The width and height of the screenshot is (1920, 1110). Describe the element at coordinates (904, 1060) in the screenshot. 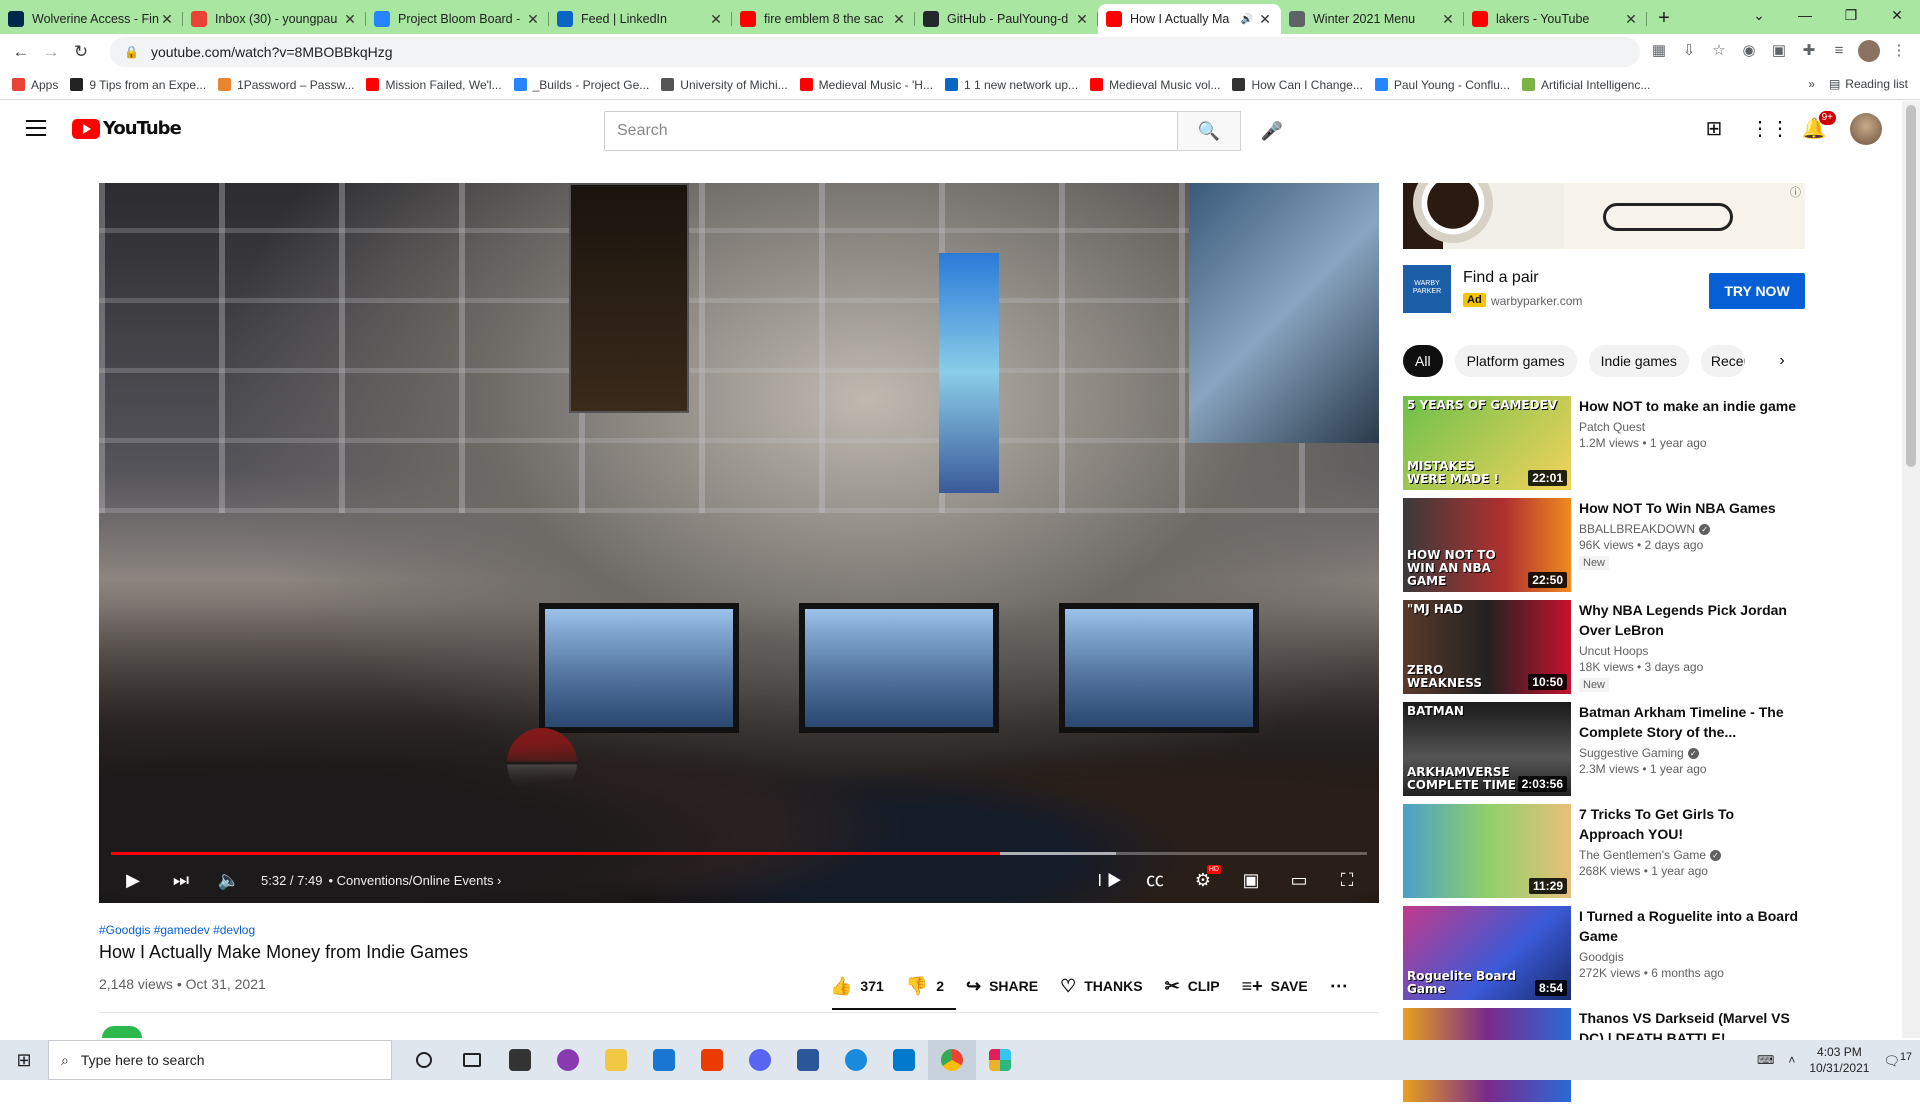

I see `vscode-icon` at that location.